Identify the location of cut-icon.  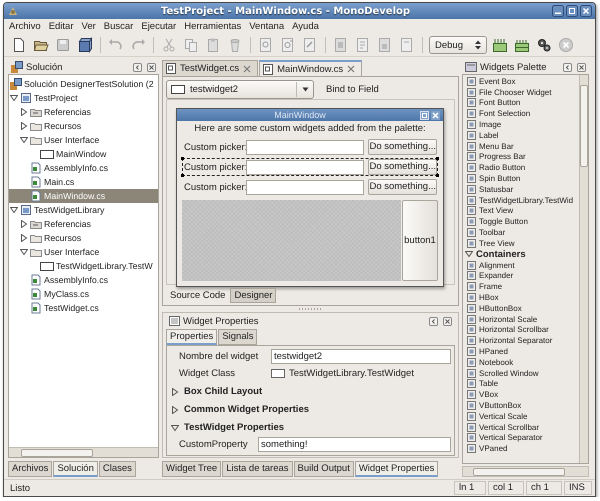
(169, 45).